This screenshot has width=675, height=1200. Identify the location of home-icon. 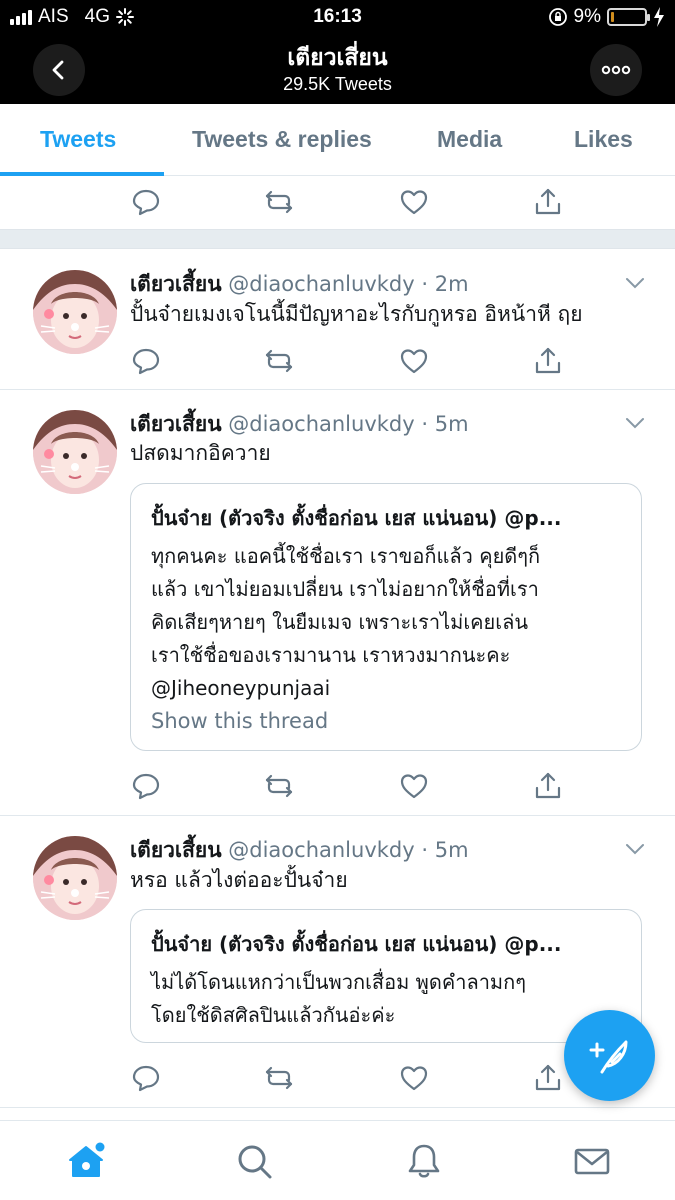
(86, 1161).